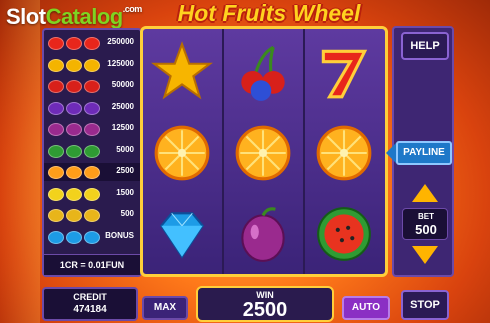  I want to click on conversion-rate: 1CR = 0.01FUN, so click(92, 264).